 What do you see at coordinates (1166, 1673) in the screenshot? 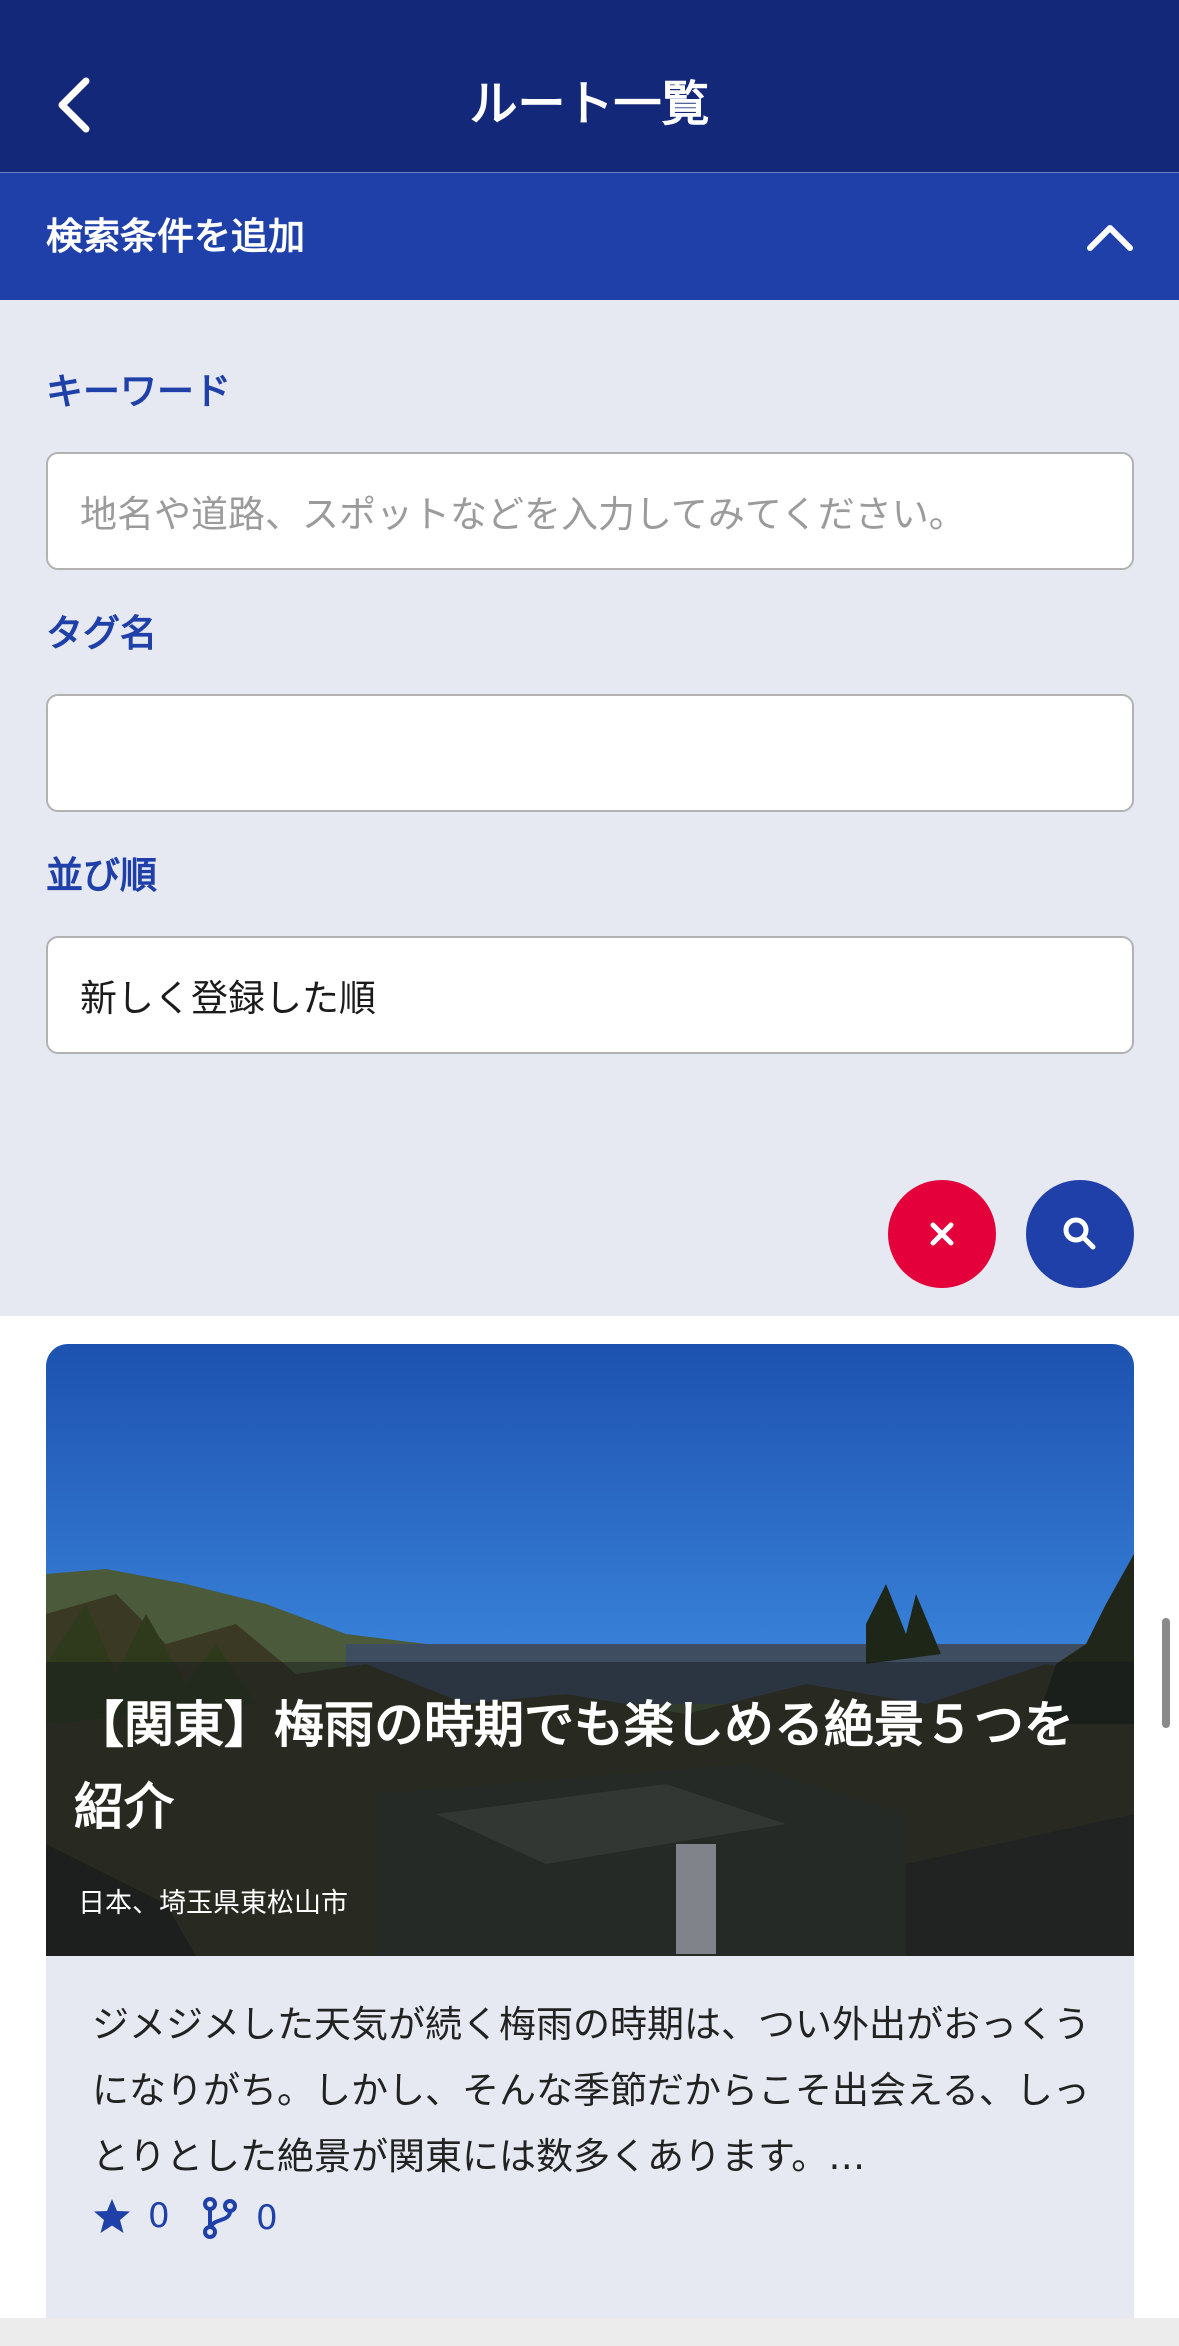
I see `scrollbar` at bounding box center [1166, 1673].